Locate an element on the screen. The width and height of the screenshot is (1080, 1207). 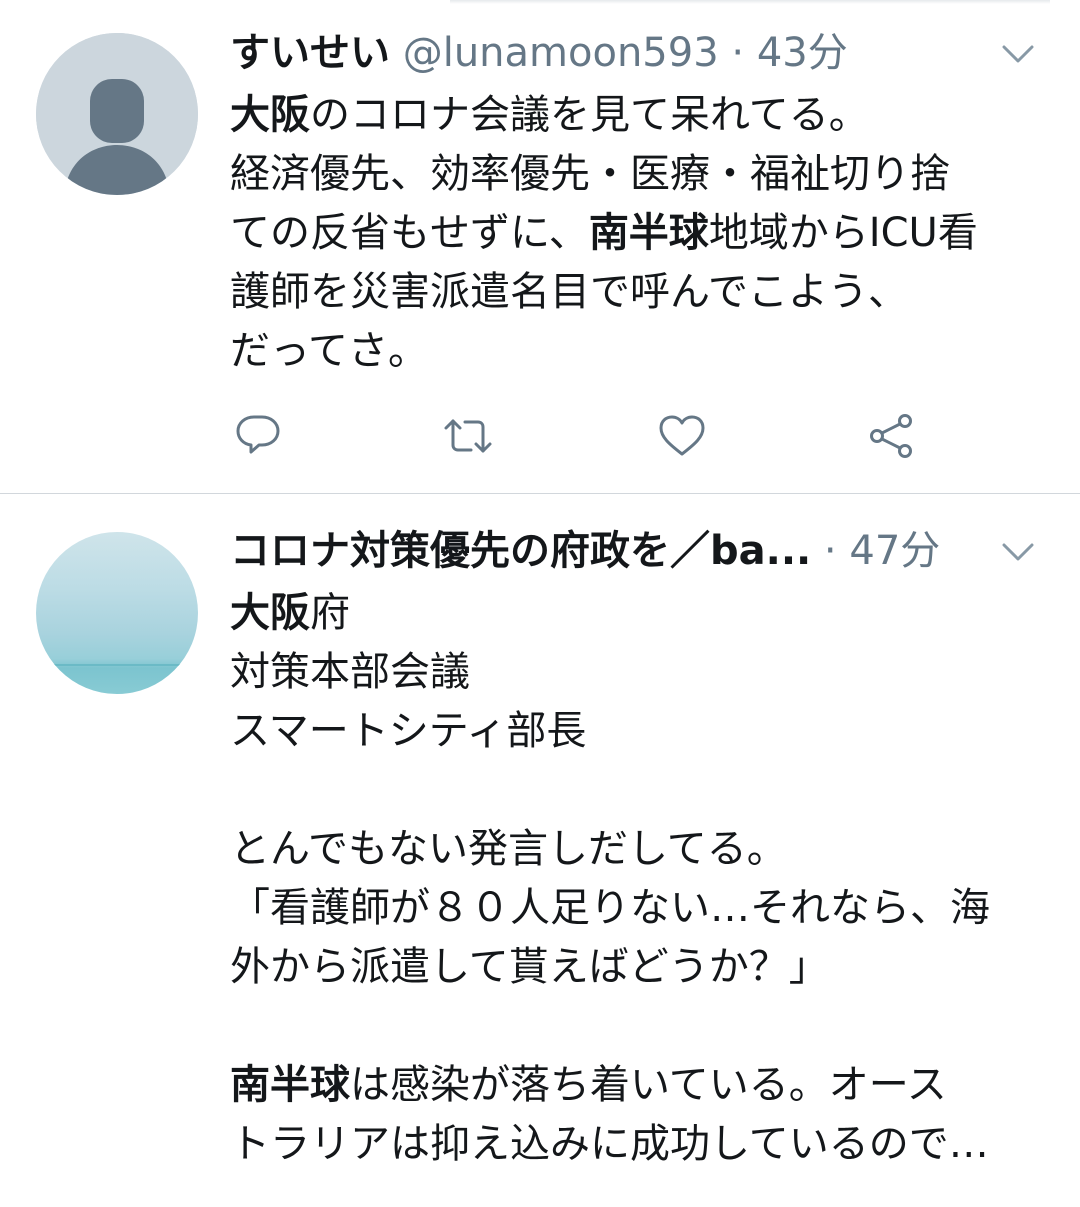
tweet-header: コロナ対策優先の府政を／ba... · 47分 is located at coordinates (630, 551).